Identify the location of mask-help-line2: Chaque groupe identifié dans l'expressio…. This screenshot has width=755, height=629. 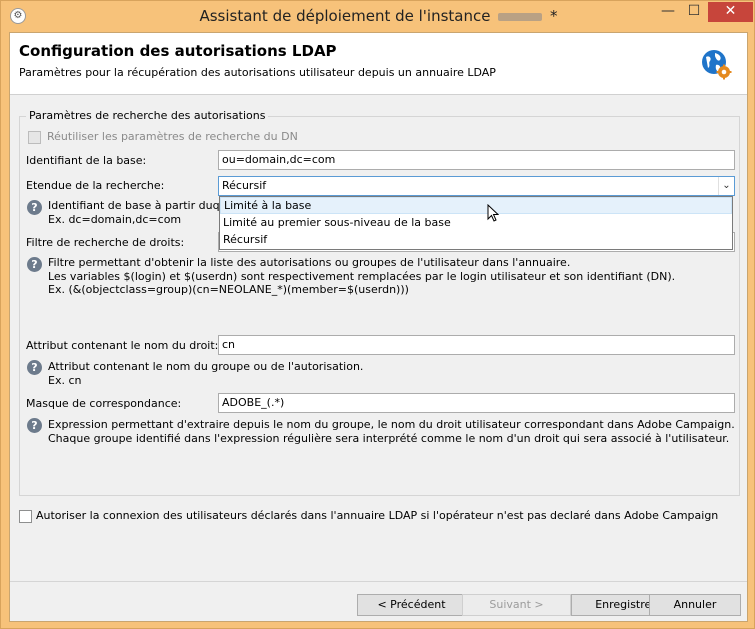
(389, 438).